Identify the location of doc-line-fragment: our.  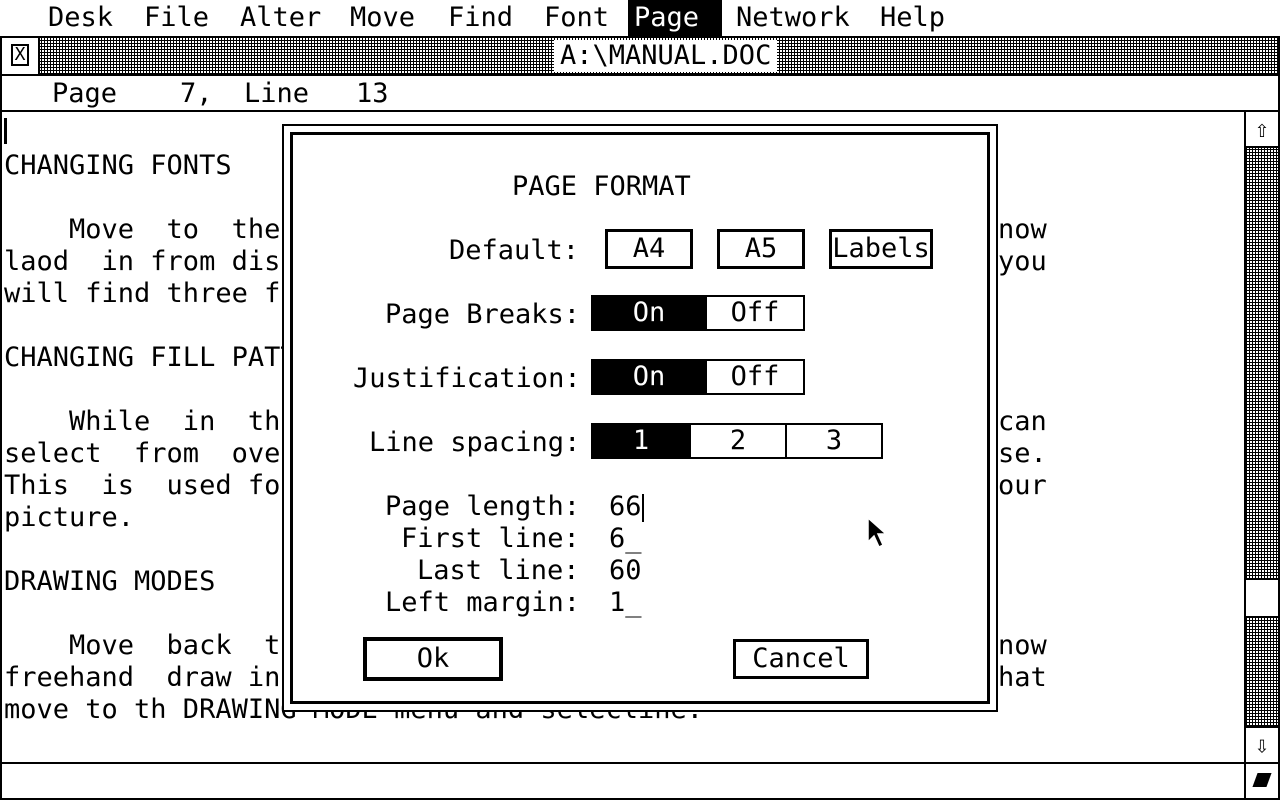
(1022, 485).